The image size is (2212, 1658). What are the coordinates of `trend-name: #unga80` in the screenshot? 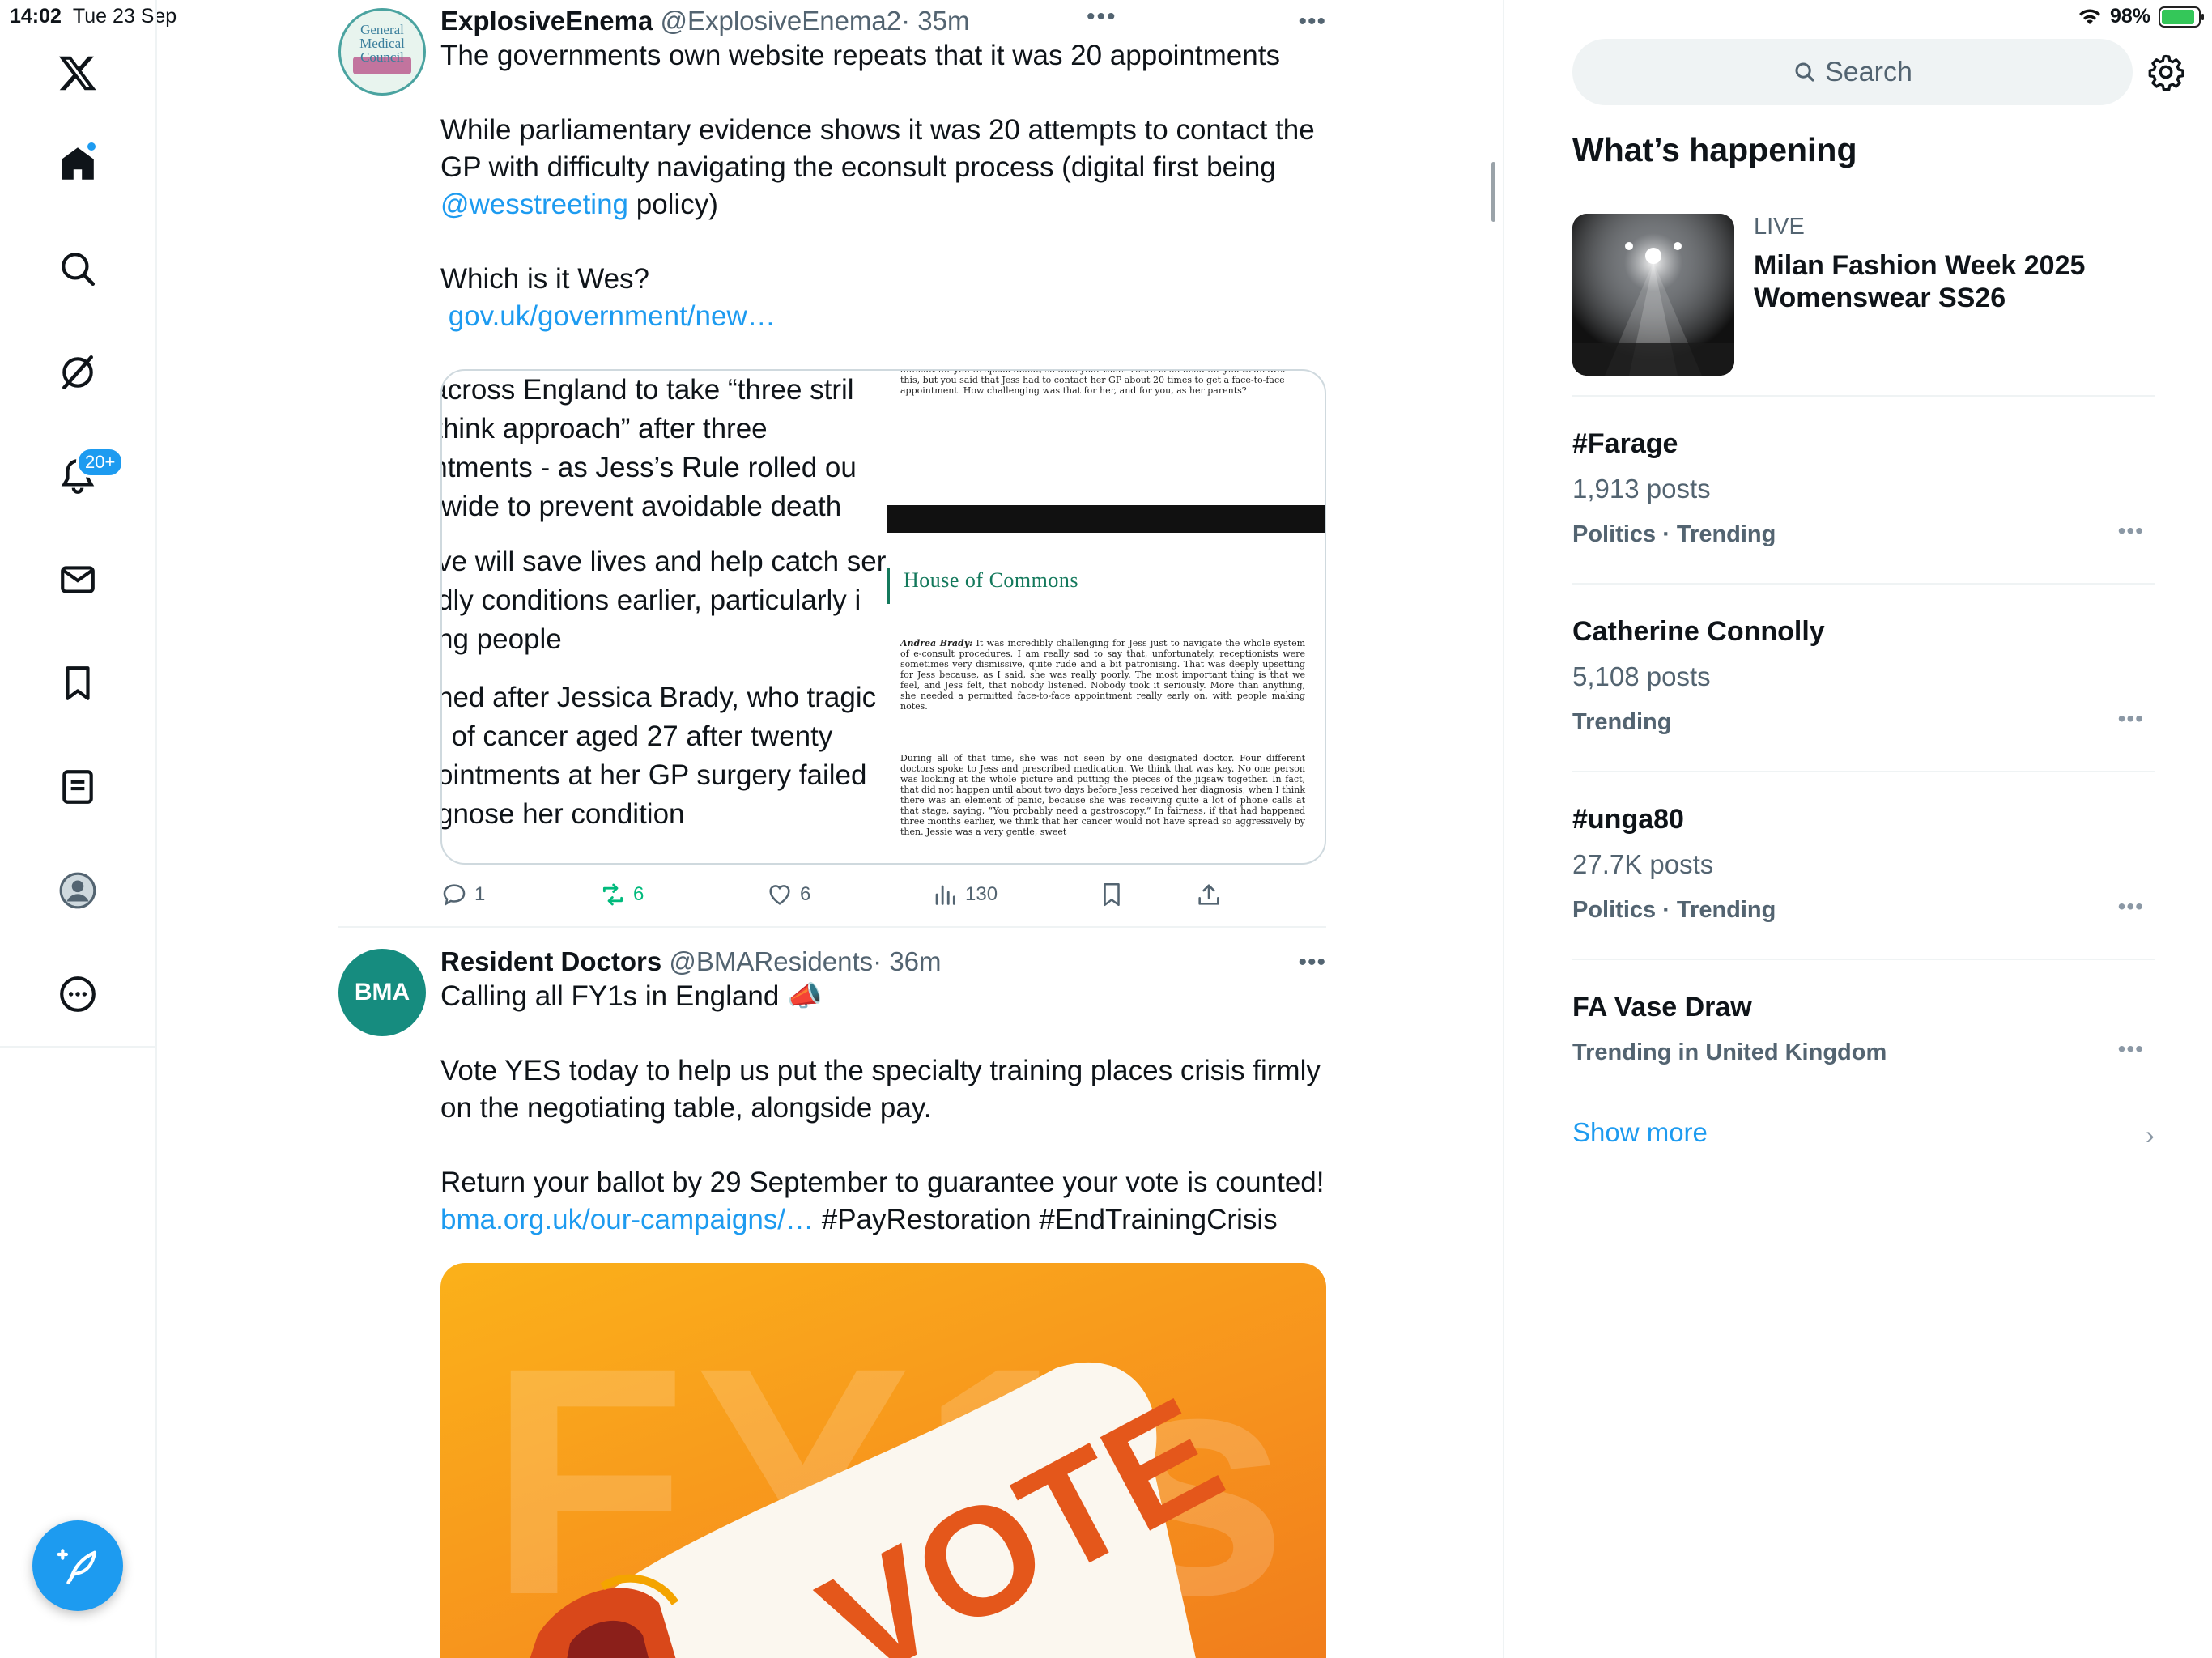 It's located at (1863, 819).